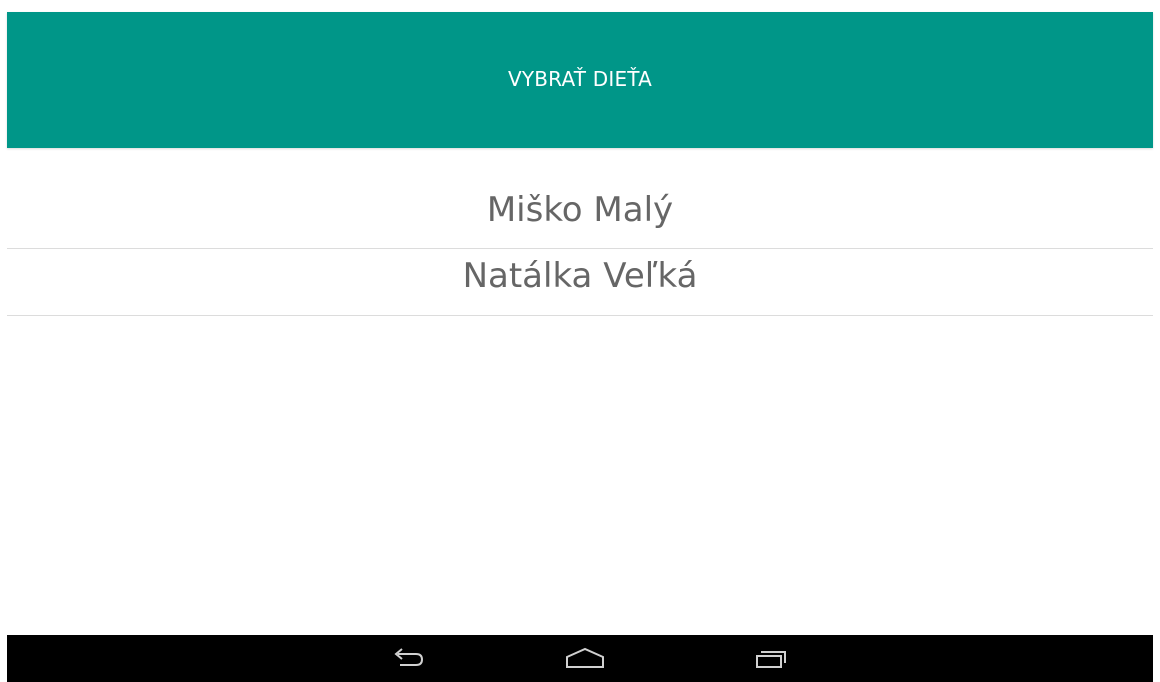 This screenshot has height=682, width=1160. I want to click on home-icon, so click(585, 657).